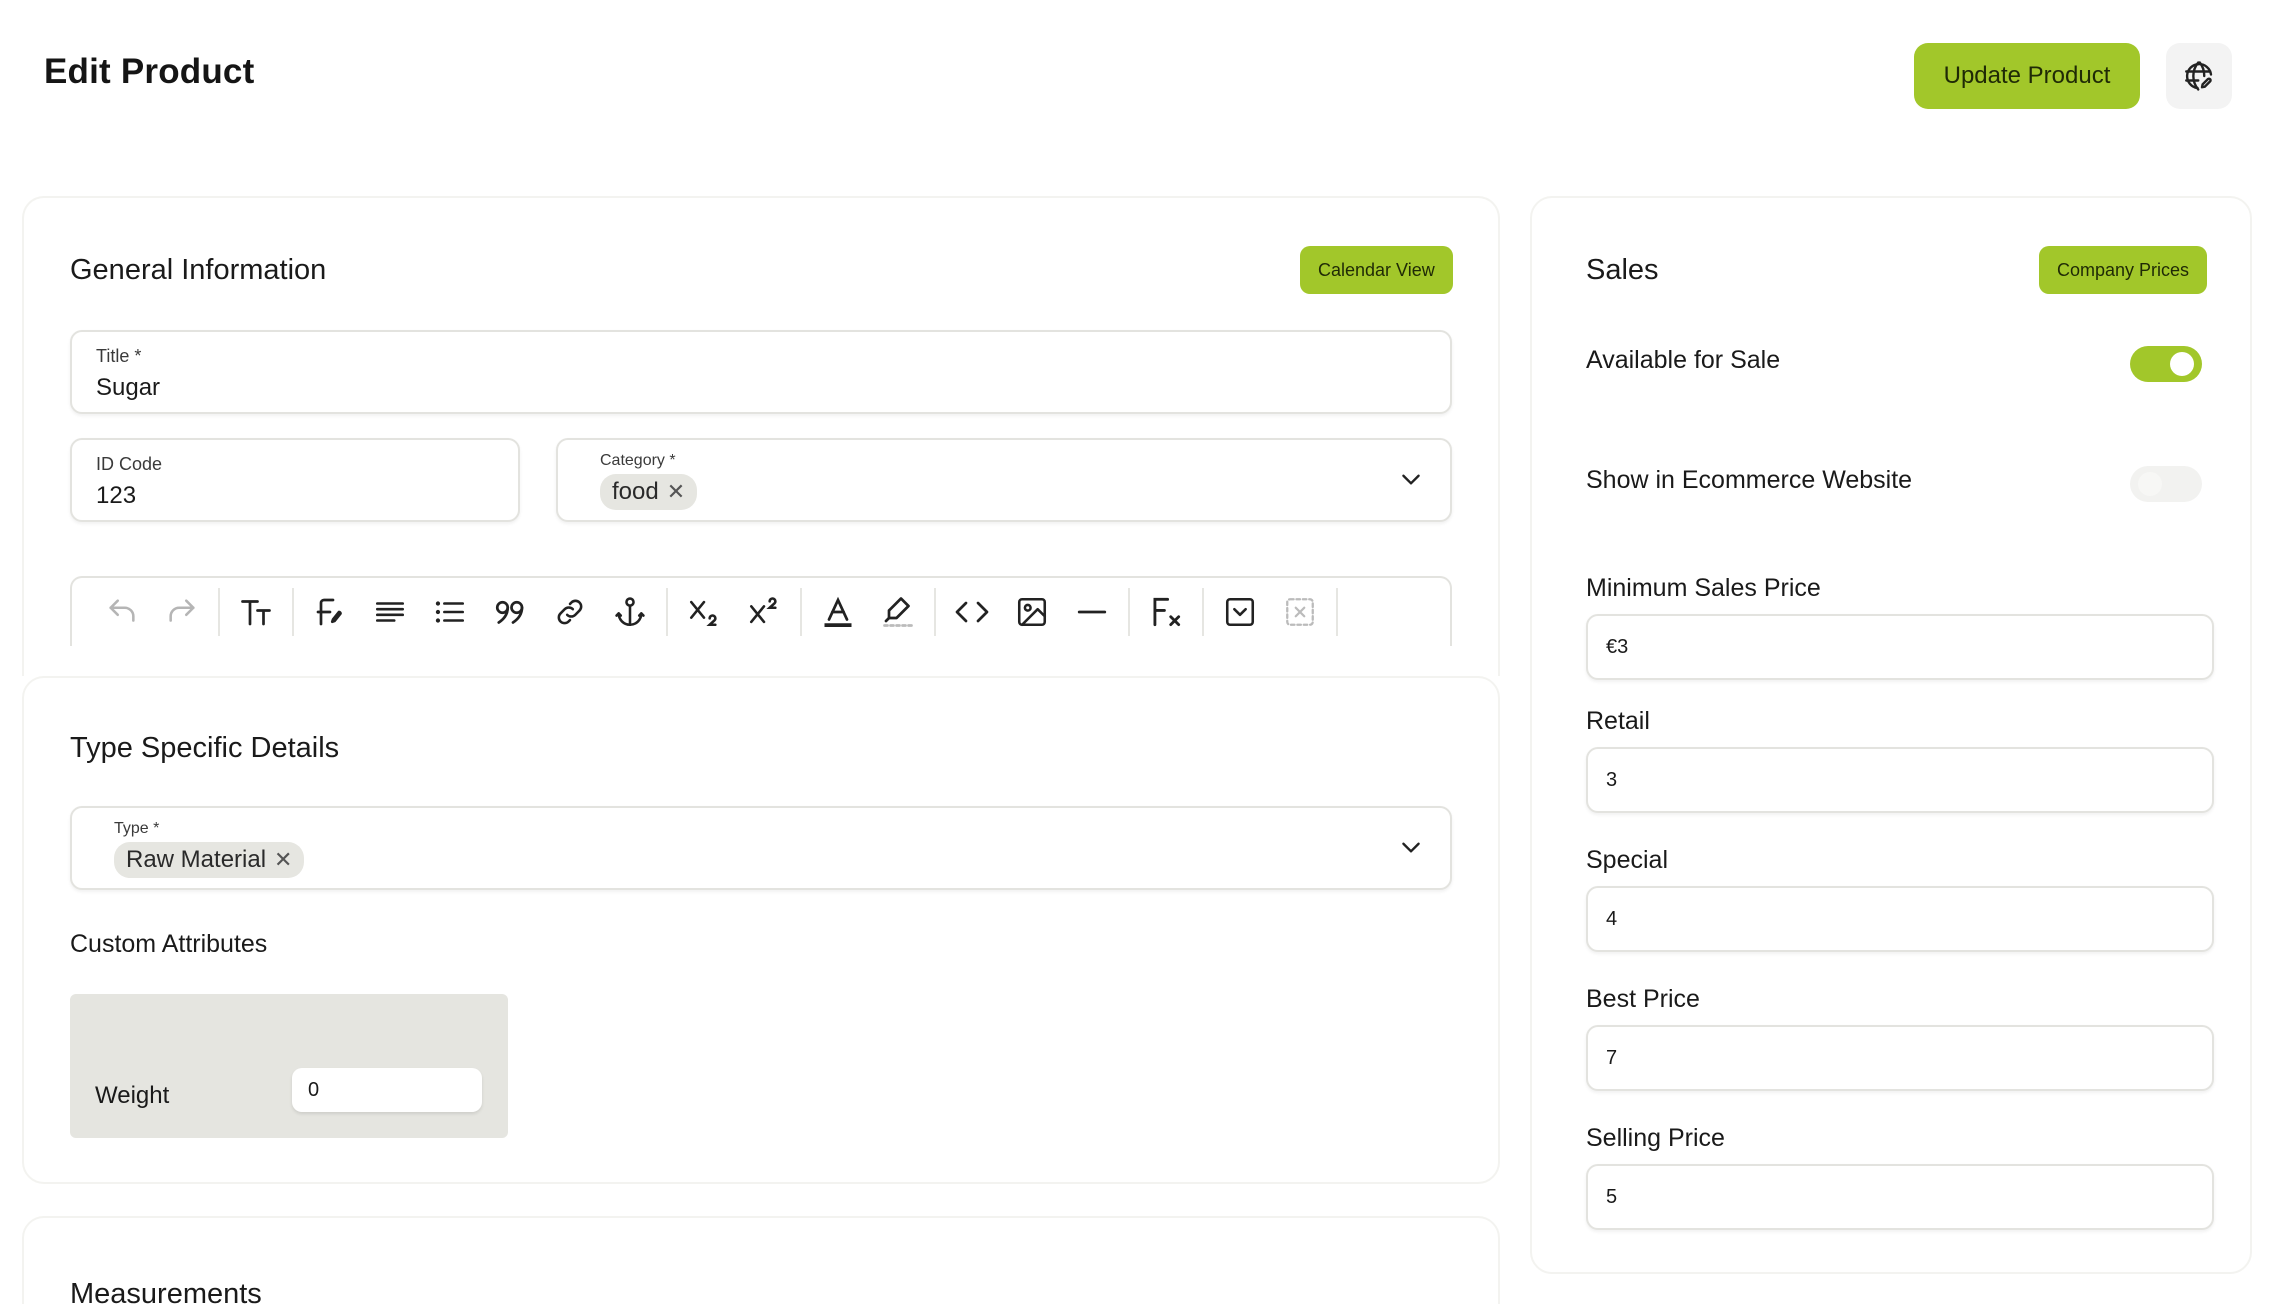  Describe the element at coordinates (1749, 480) in the screenshot. I see `show-in-ecommerce-label: Show in Ecommerce Website` at that location.